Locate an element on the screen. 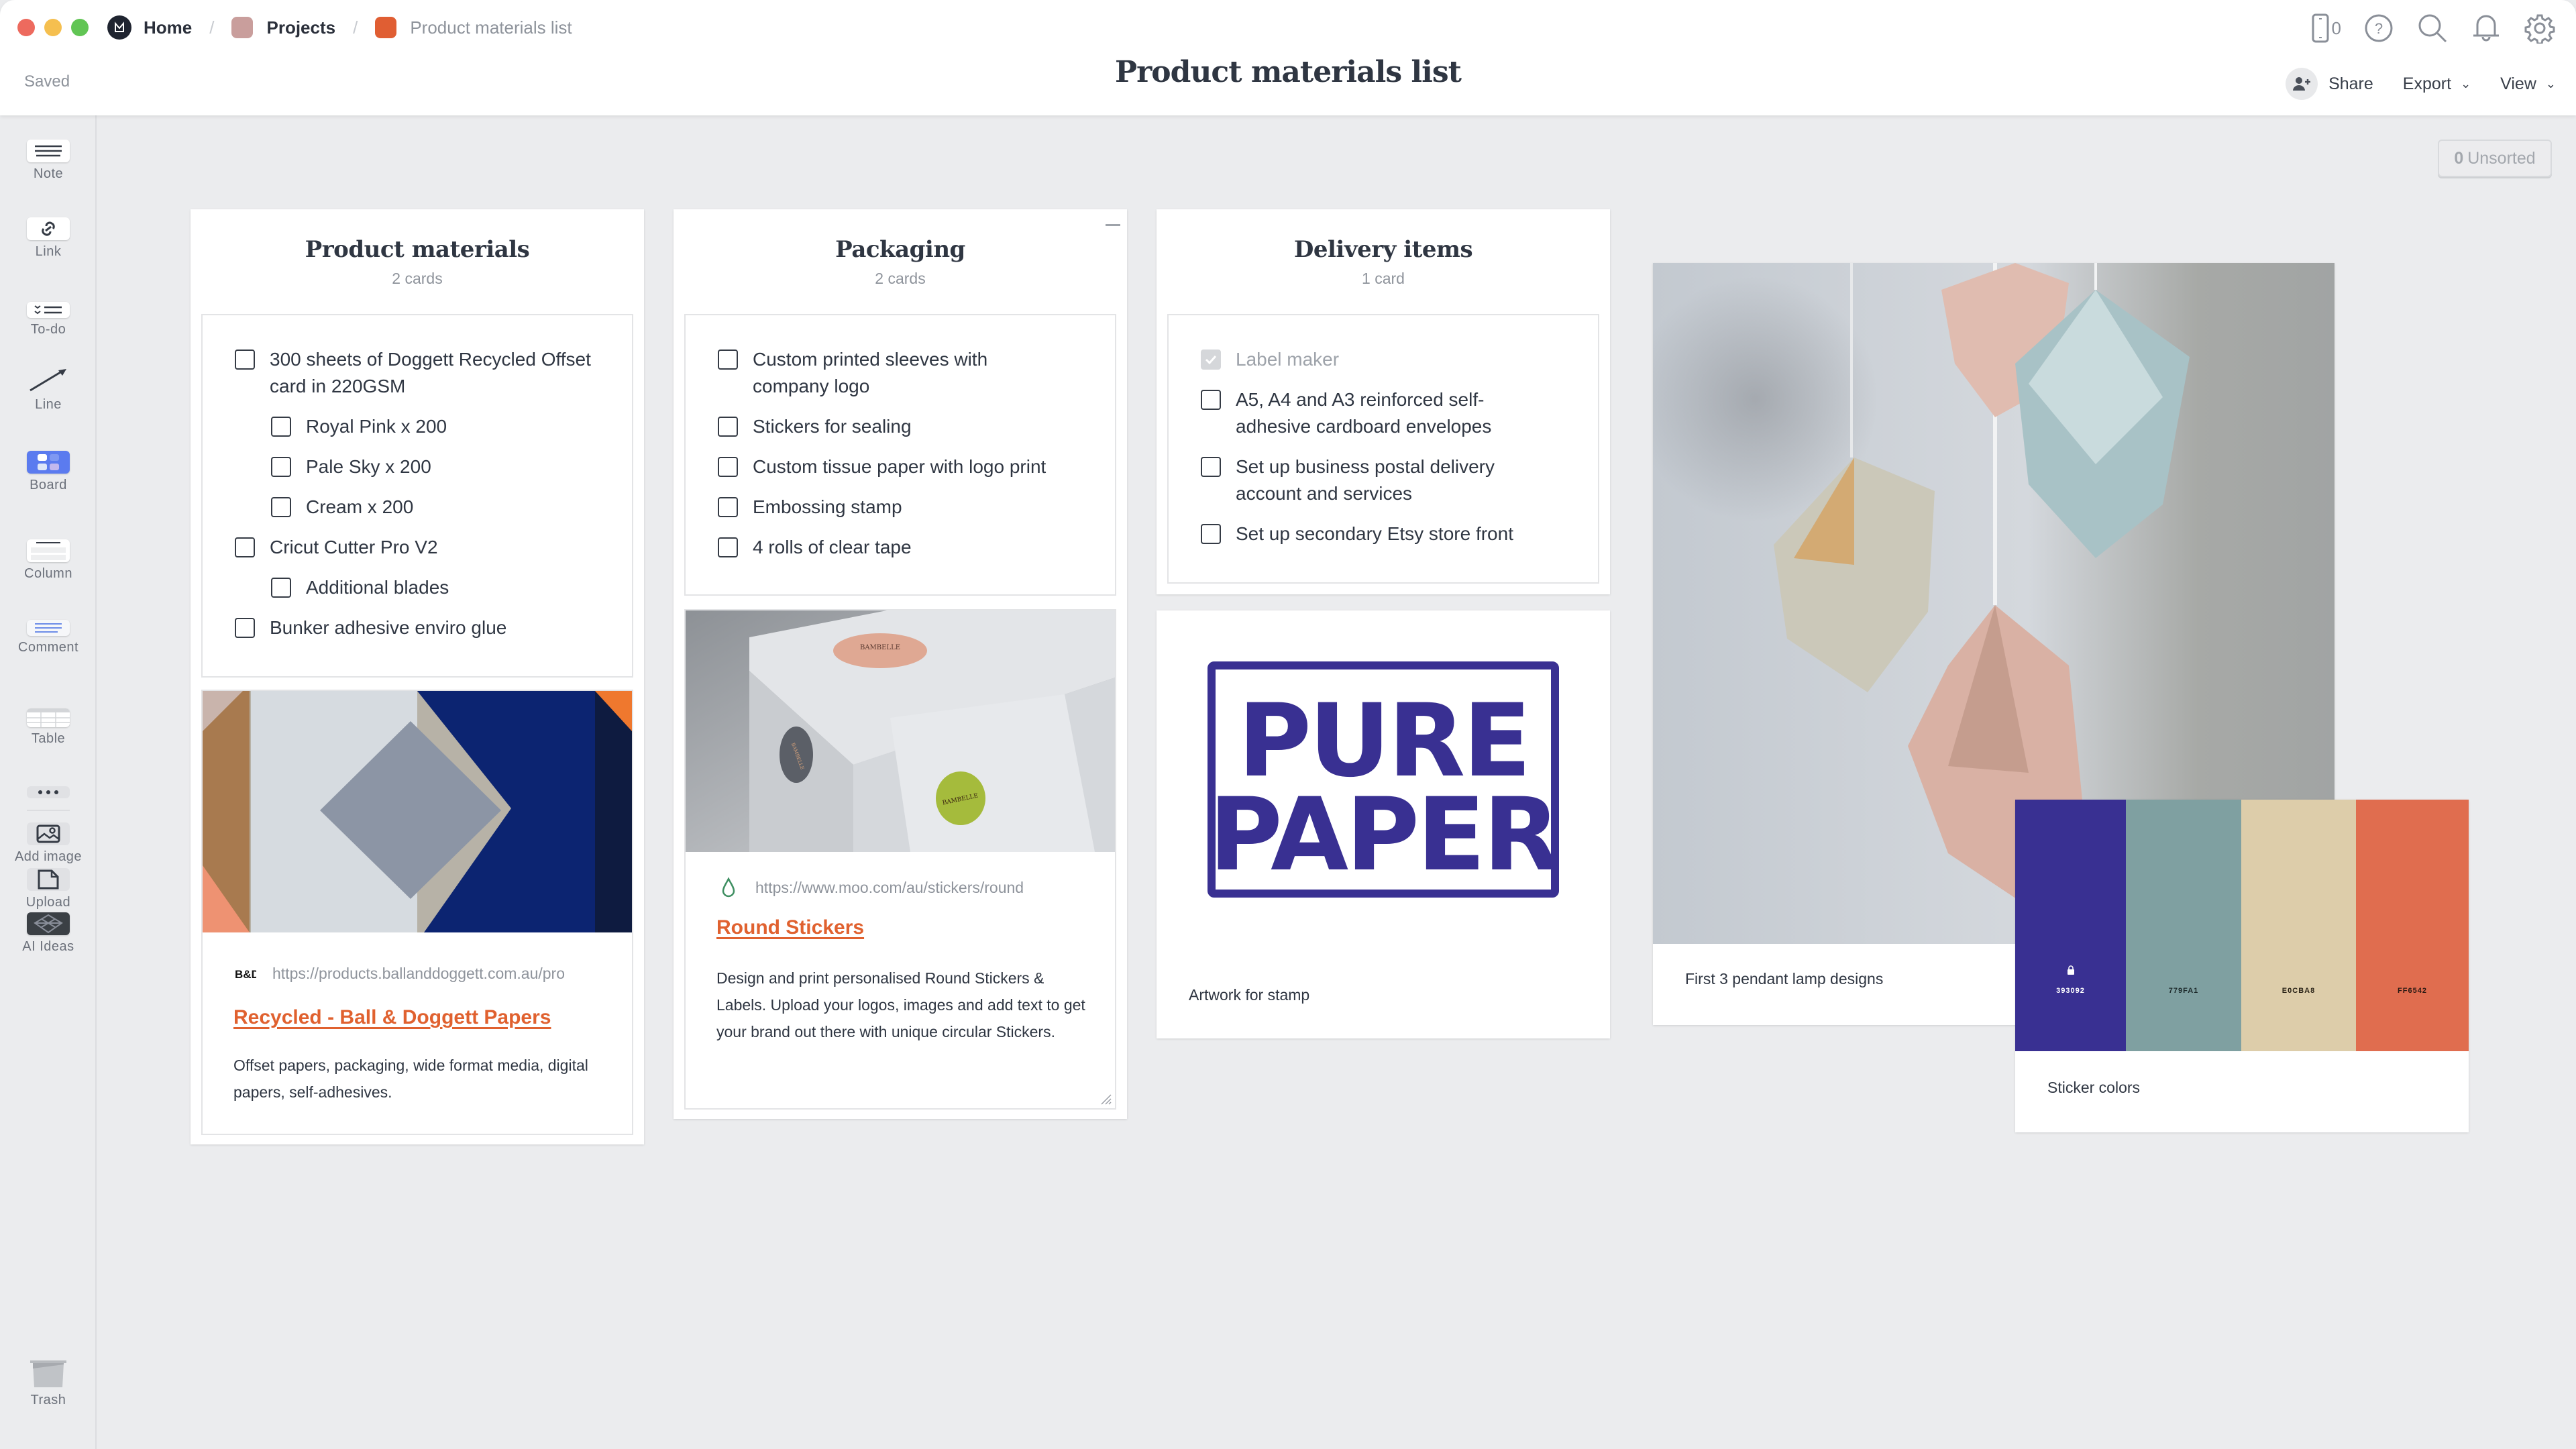 This screenshot has width=2576, height=1449. checkmark-icon is located at coordinates (1211, 359).